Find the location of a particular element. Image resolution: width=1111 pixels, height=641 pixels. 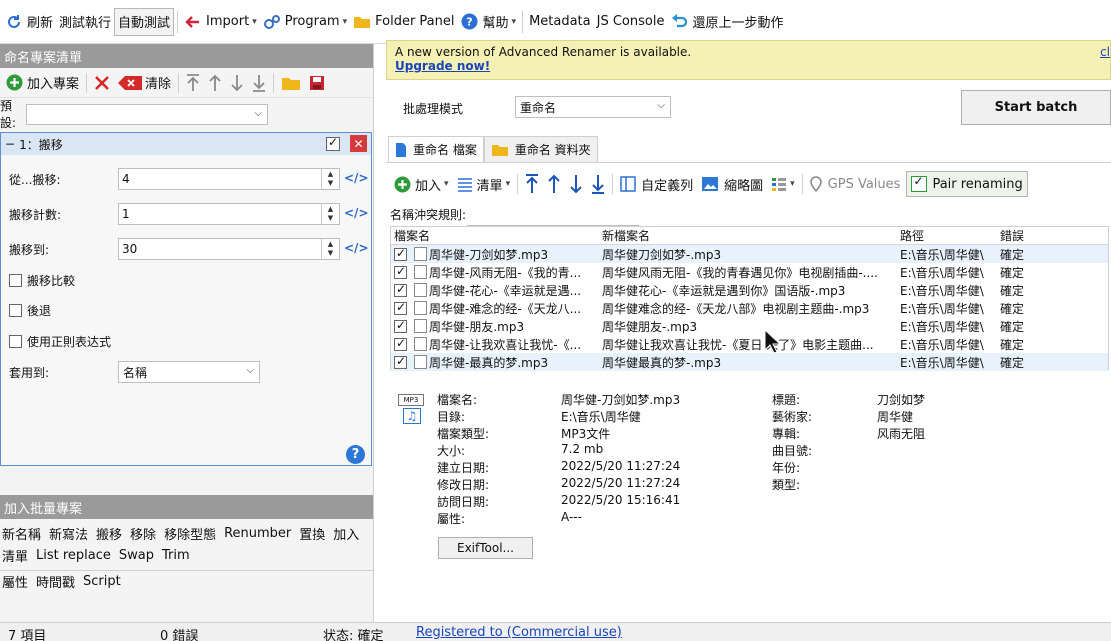

add-method-button: 加入專案 is located at coordinates (42, 83).